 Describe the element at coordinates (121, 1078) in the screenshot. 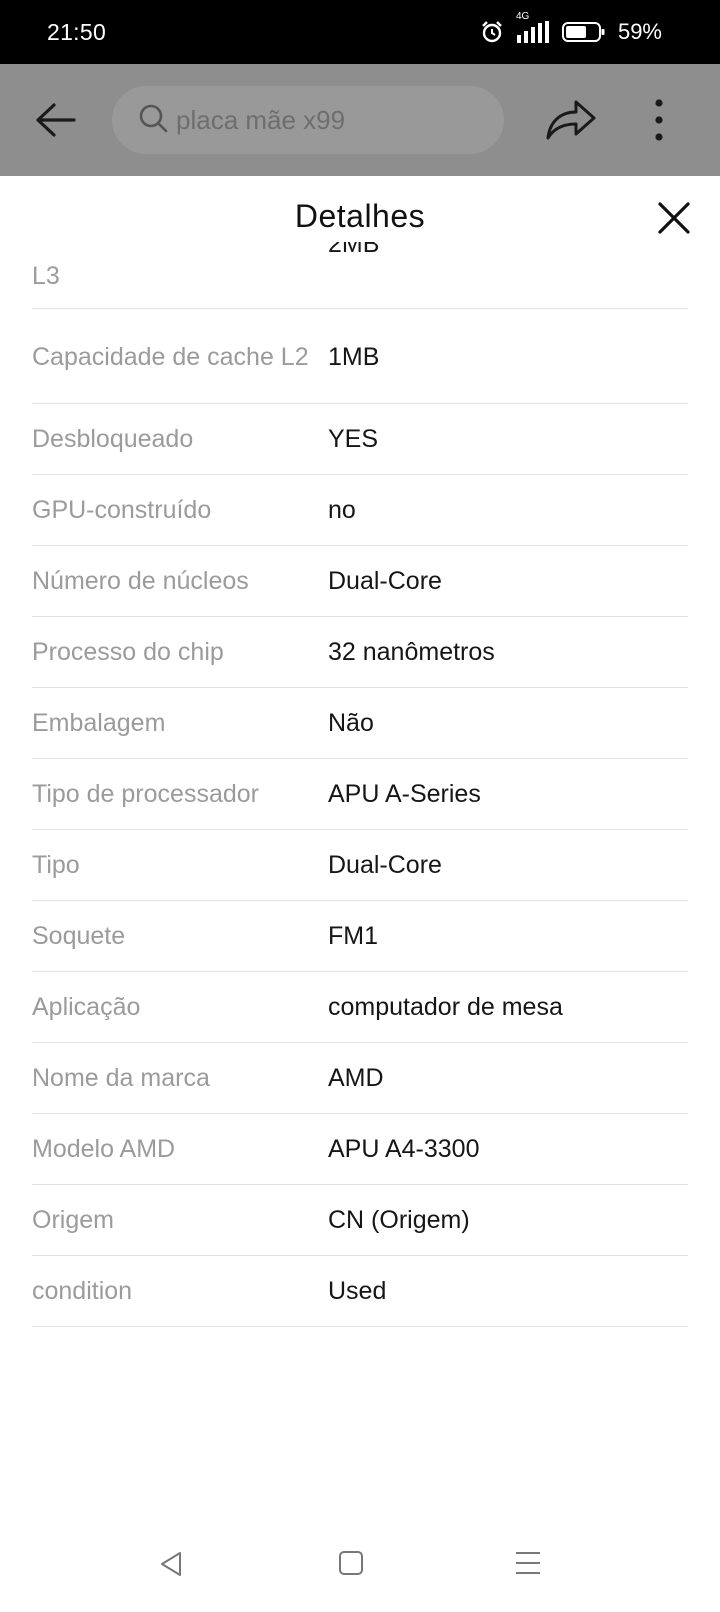

I see `spec-label: Nome da marca` at that location.